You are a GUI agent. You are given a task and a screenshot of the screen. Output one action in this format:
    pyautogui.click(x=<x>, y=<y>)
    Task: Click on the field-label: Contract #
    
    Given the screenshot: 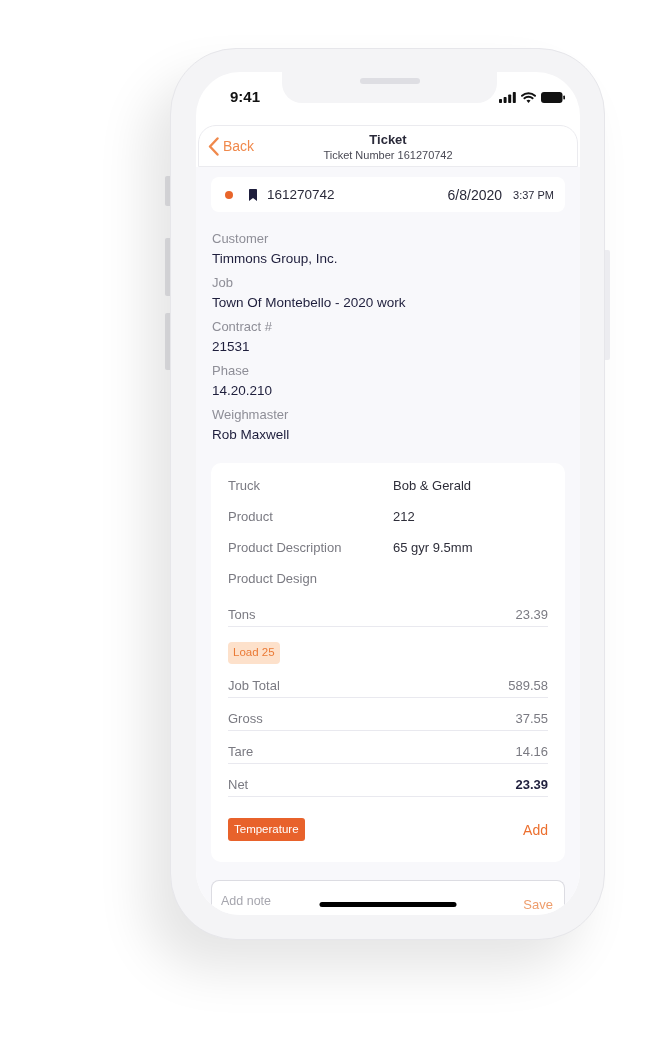 What is the action you would take?
    pyautogui.click(x=242, y=327)
    